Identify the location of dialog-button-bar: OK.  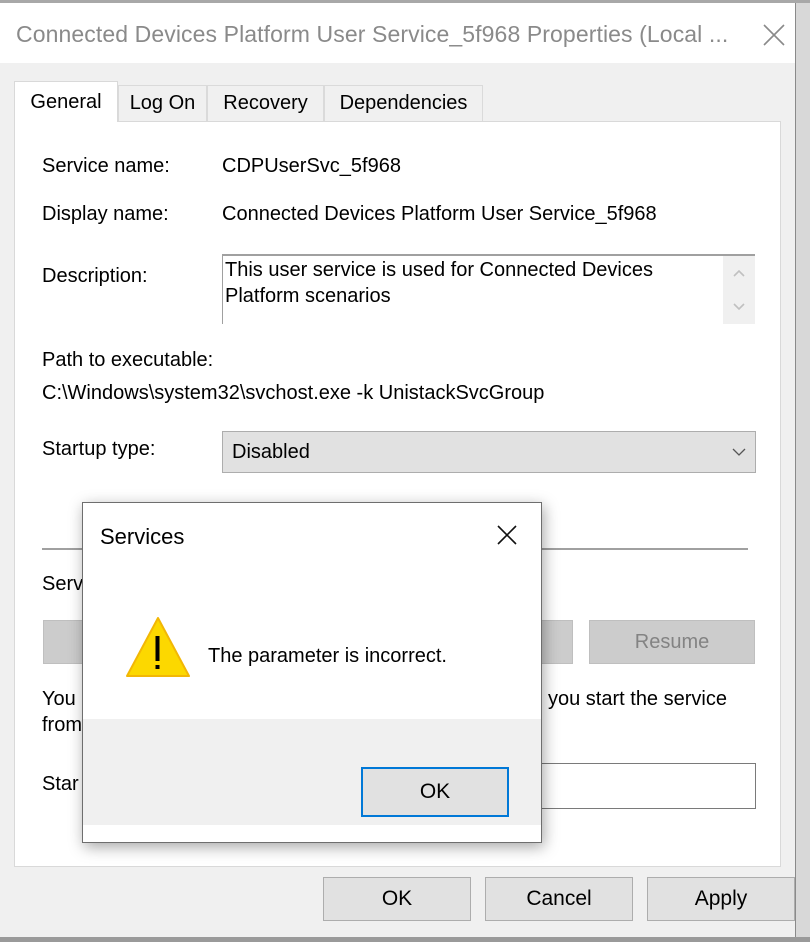
(312, 772).